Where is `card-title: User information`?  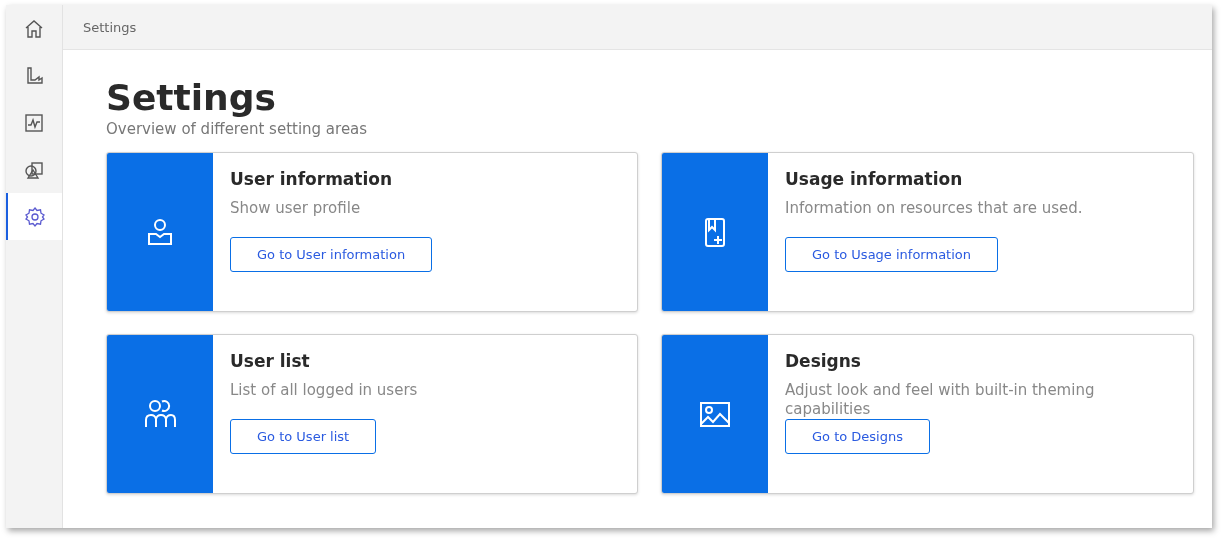
card-title: User information is located at coordinates (311, 179).